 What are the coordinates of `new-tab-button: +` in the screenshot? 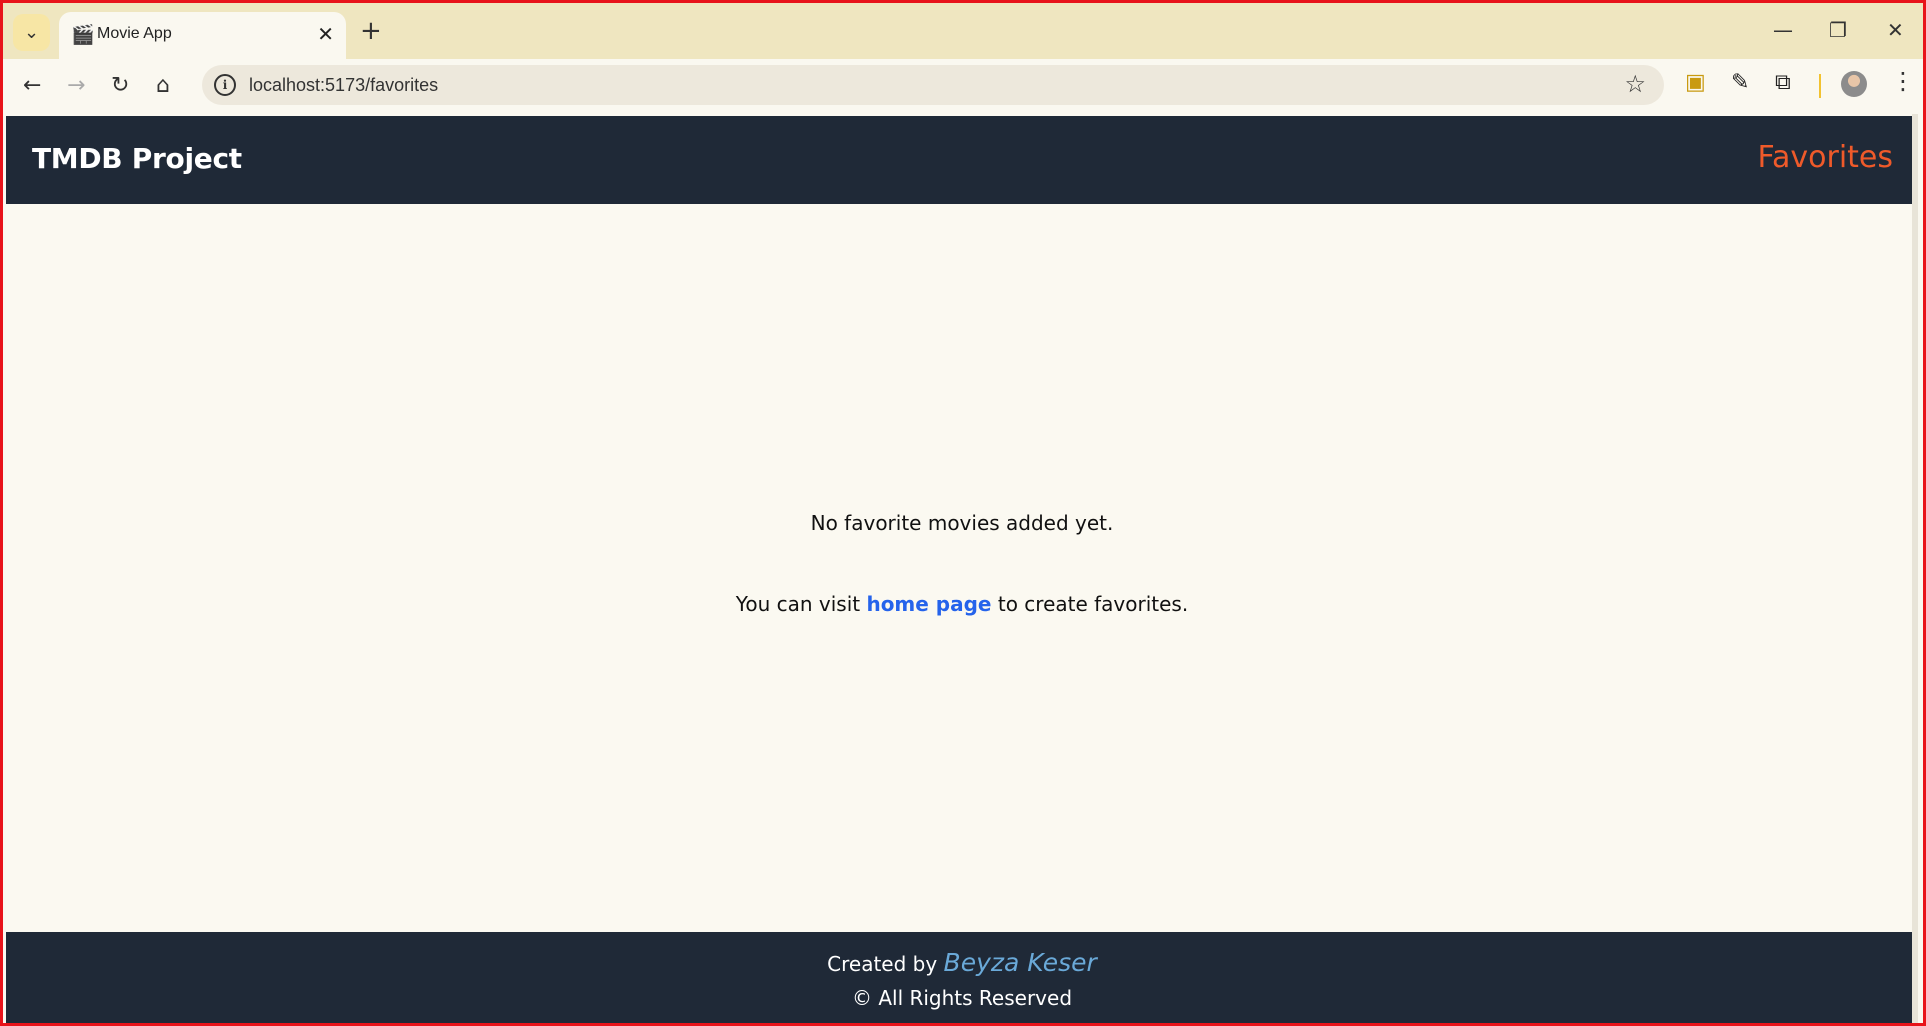 It's located at (371, 31).